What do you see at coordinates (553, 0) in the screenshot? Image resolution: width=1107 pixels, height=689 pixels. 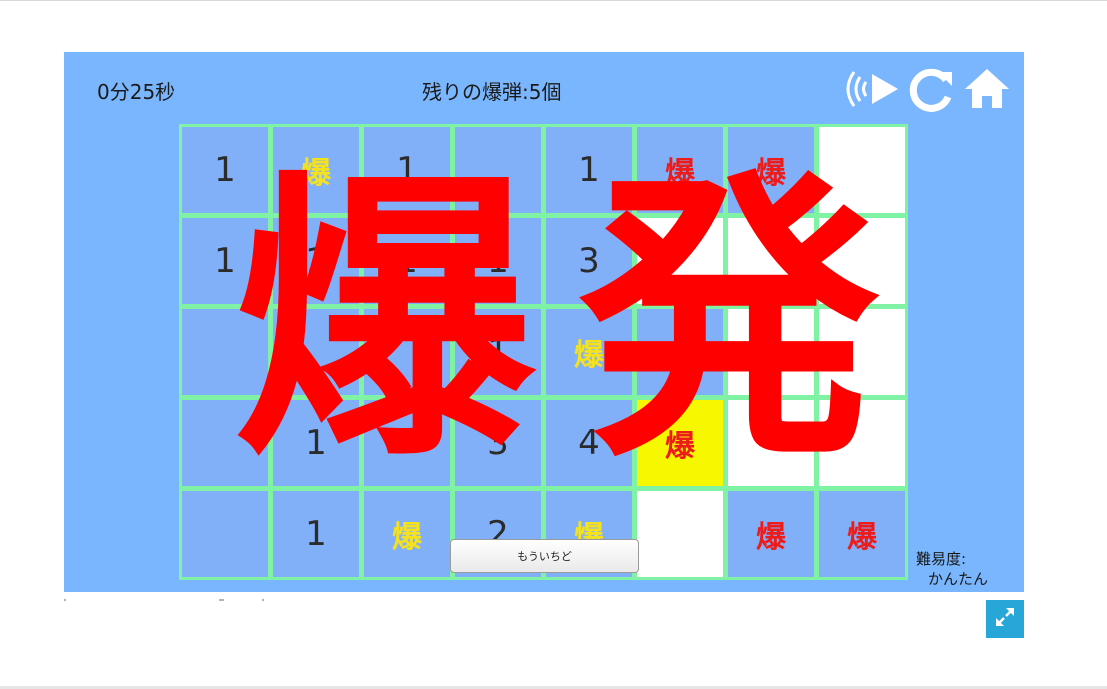 I see `frame-top-border` at bounding box center [553, 0].